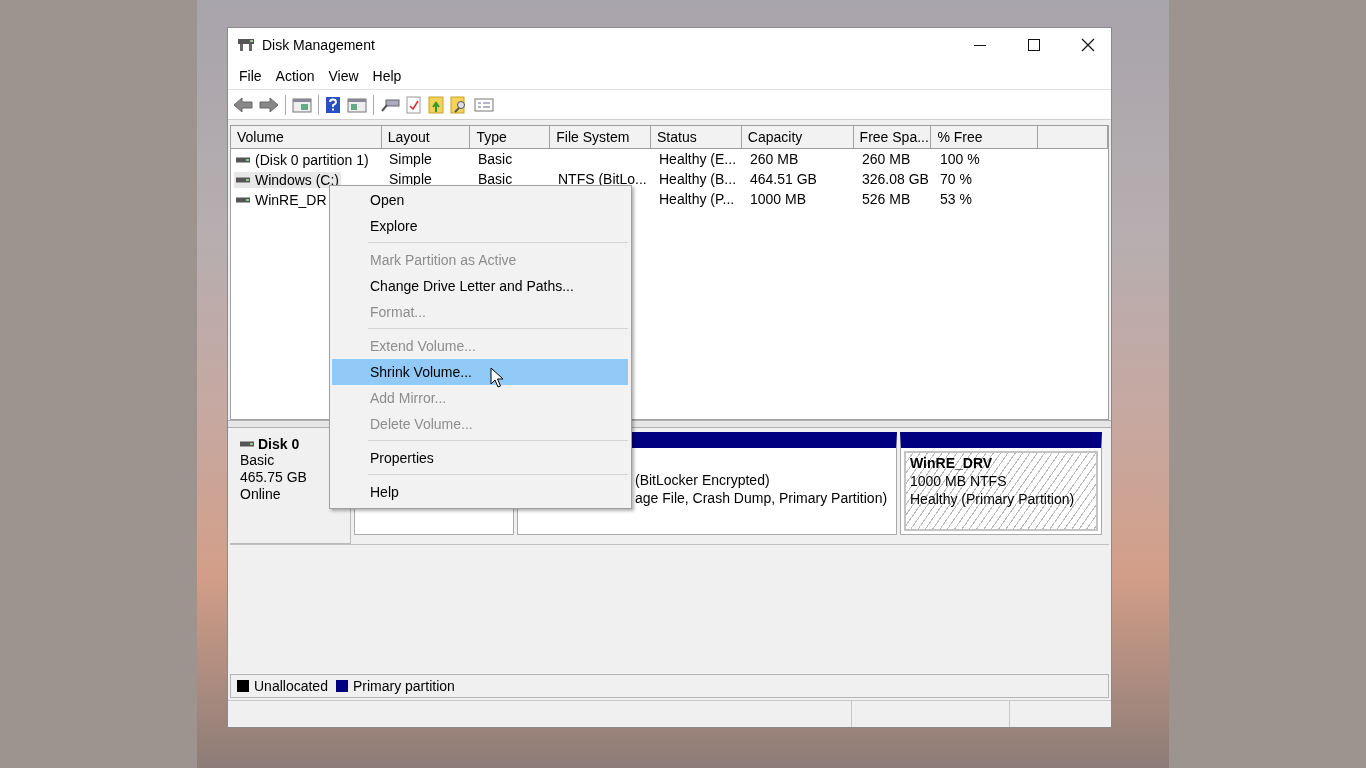 The width and height of the screenshot is (1366, 768). I want to click on table-cell: 53 %, so click(956, 199).